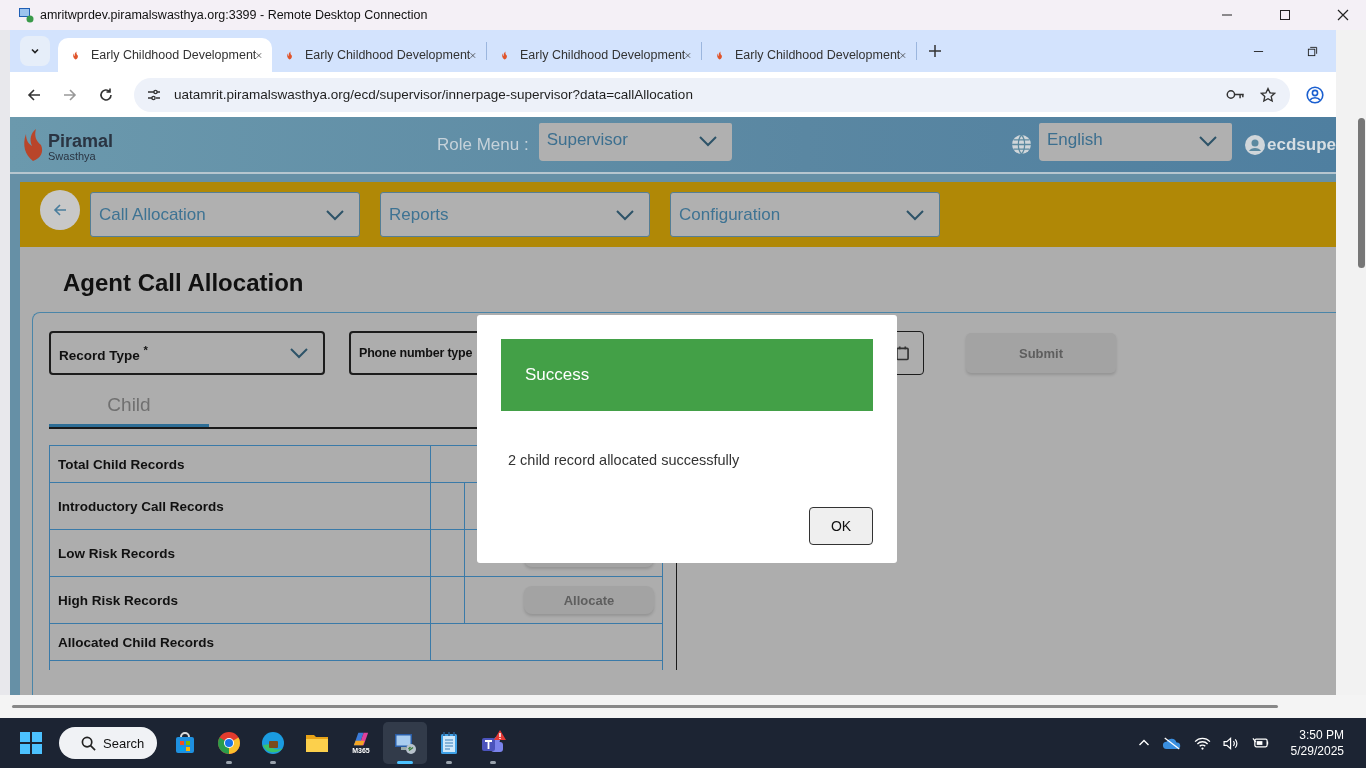 The height and width of the screenshot is (768, 1366). What do you see at coordinates (273, 743) in the screenshot?
I see `edge-icon` at bounding box center [273, 743].